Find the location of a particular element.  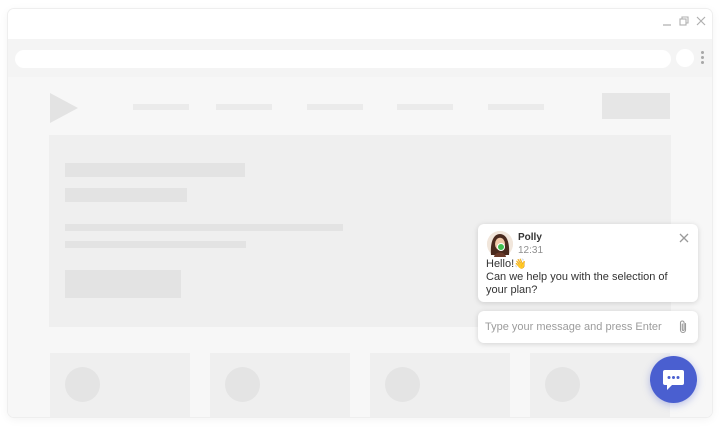

chat-launcher-button is located at coordinates (673, 379).